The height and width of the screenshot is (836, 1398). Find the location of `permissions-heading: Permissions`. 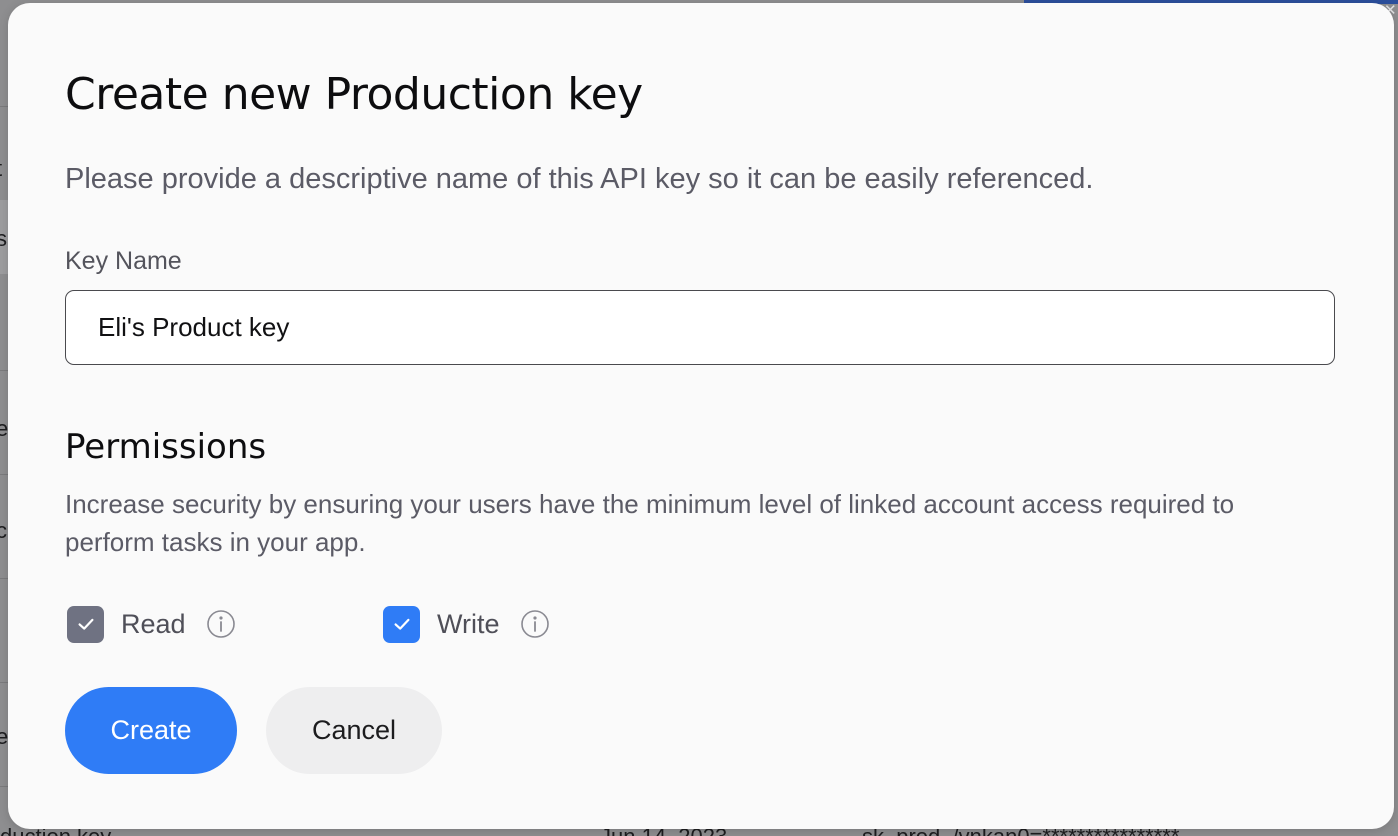

permissions-heading: Permissions is located at coordinates (166, 447).